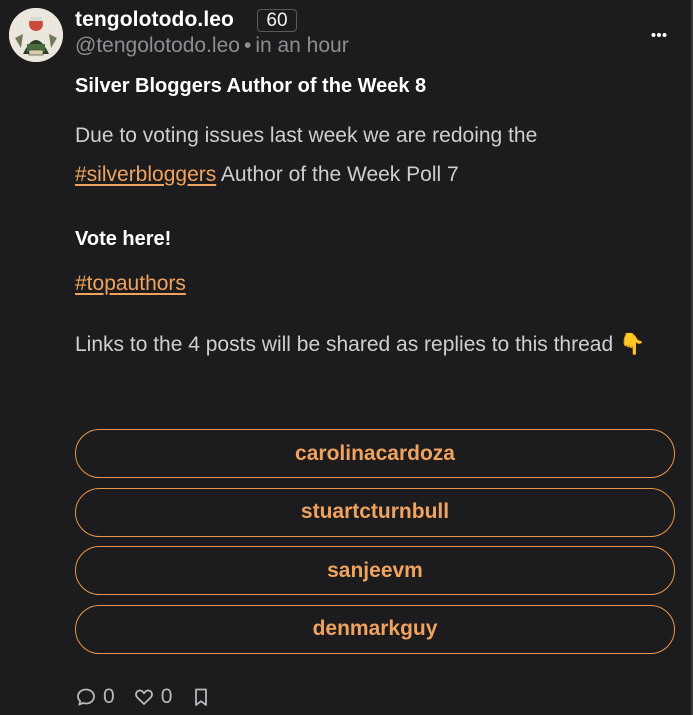  I want to click on post-title: Silver Bloggers Author of the Week 8, so click(251, 86).